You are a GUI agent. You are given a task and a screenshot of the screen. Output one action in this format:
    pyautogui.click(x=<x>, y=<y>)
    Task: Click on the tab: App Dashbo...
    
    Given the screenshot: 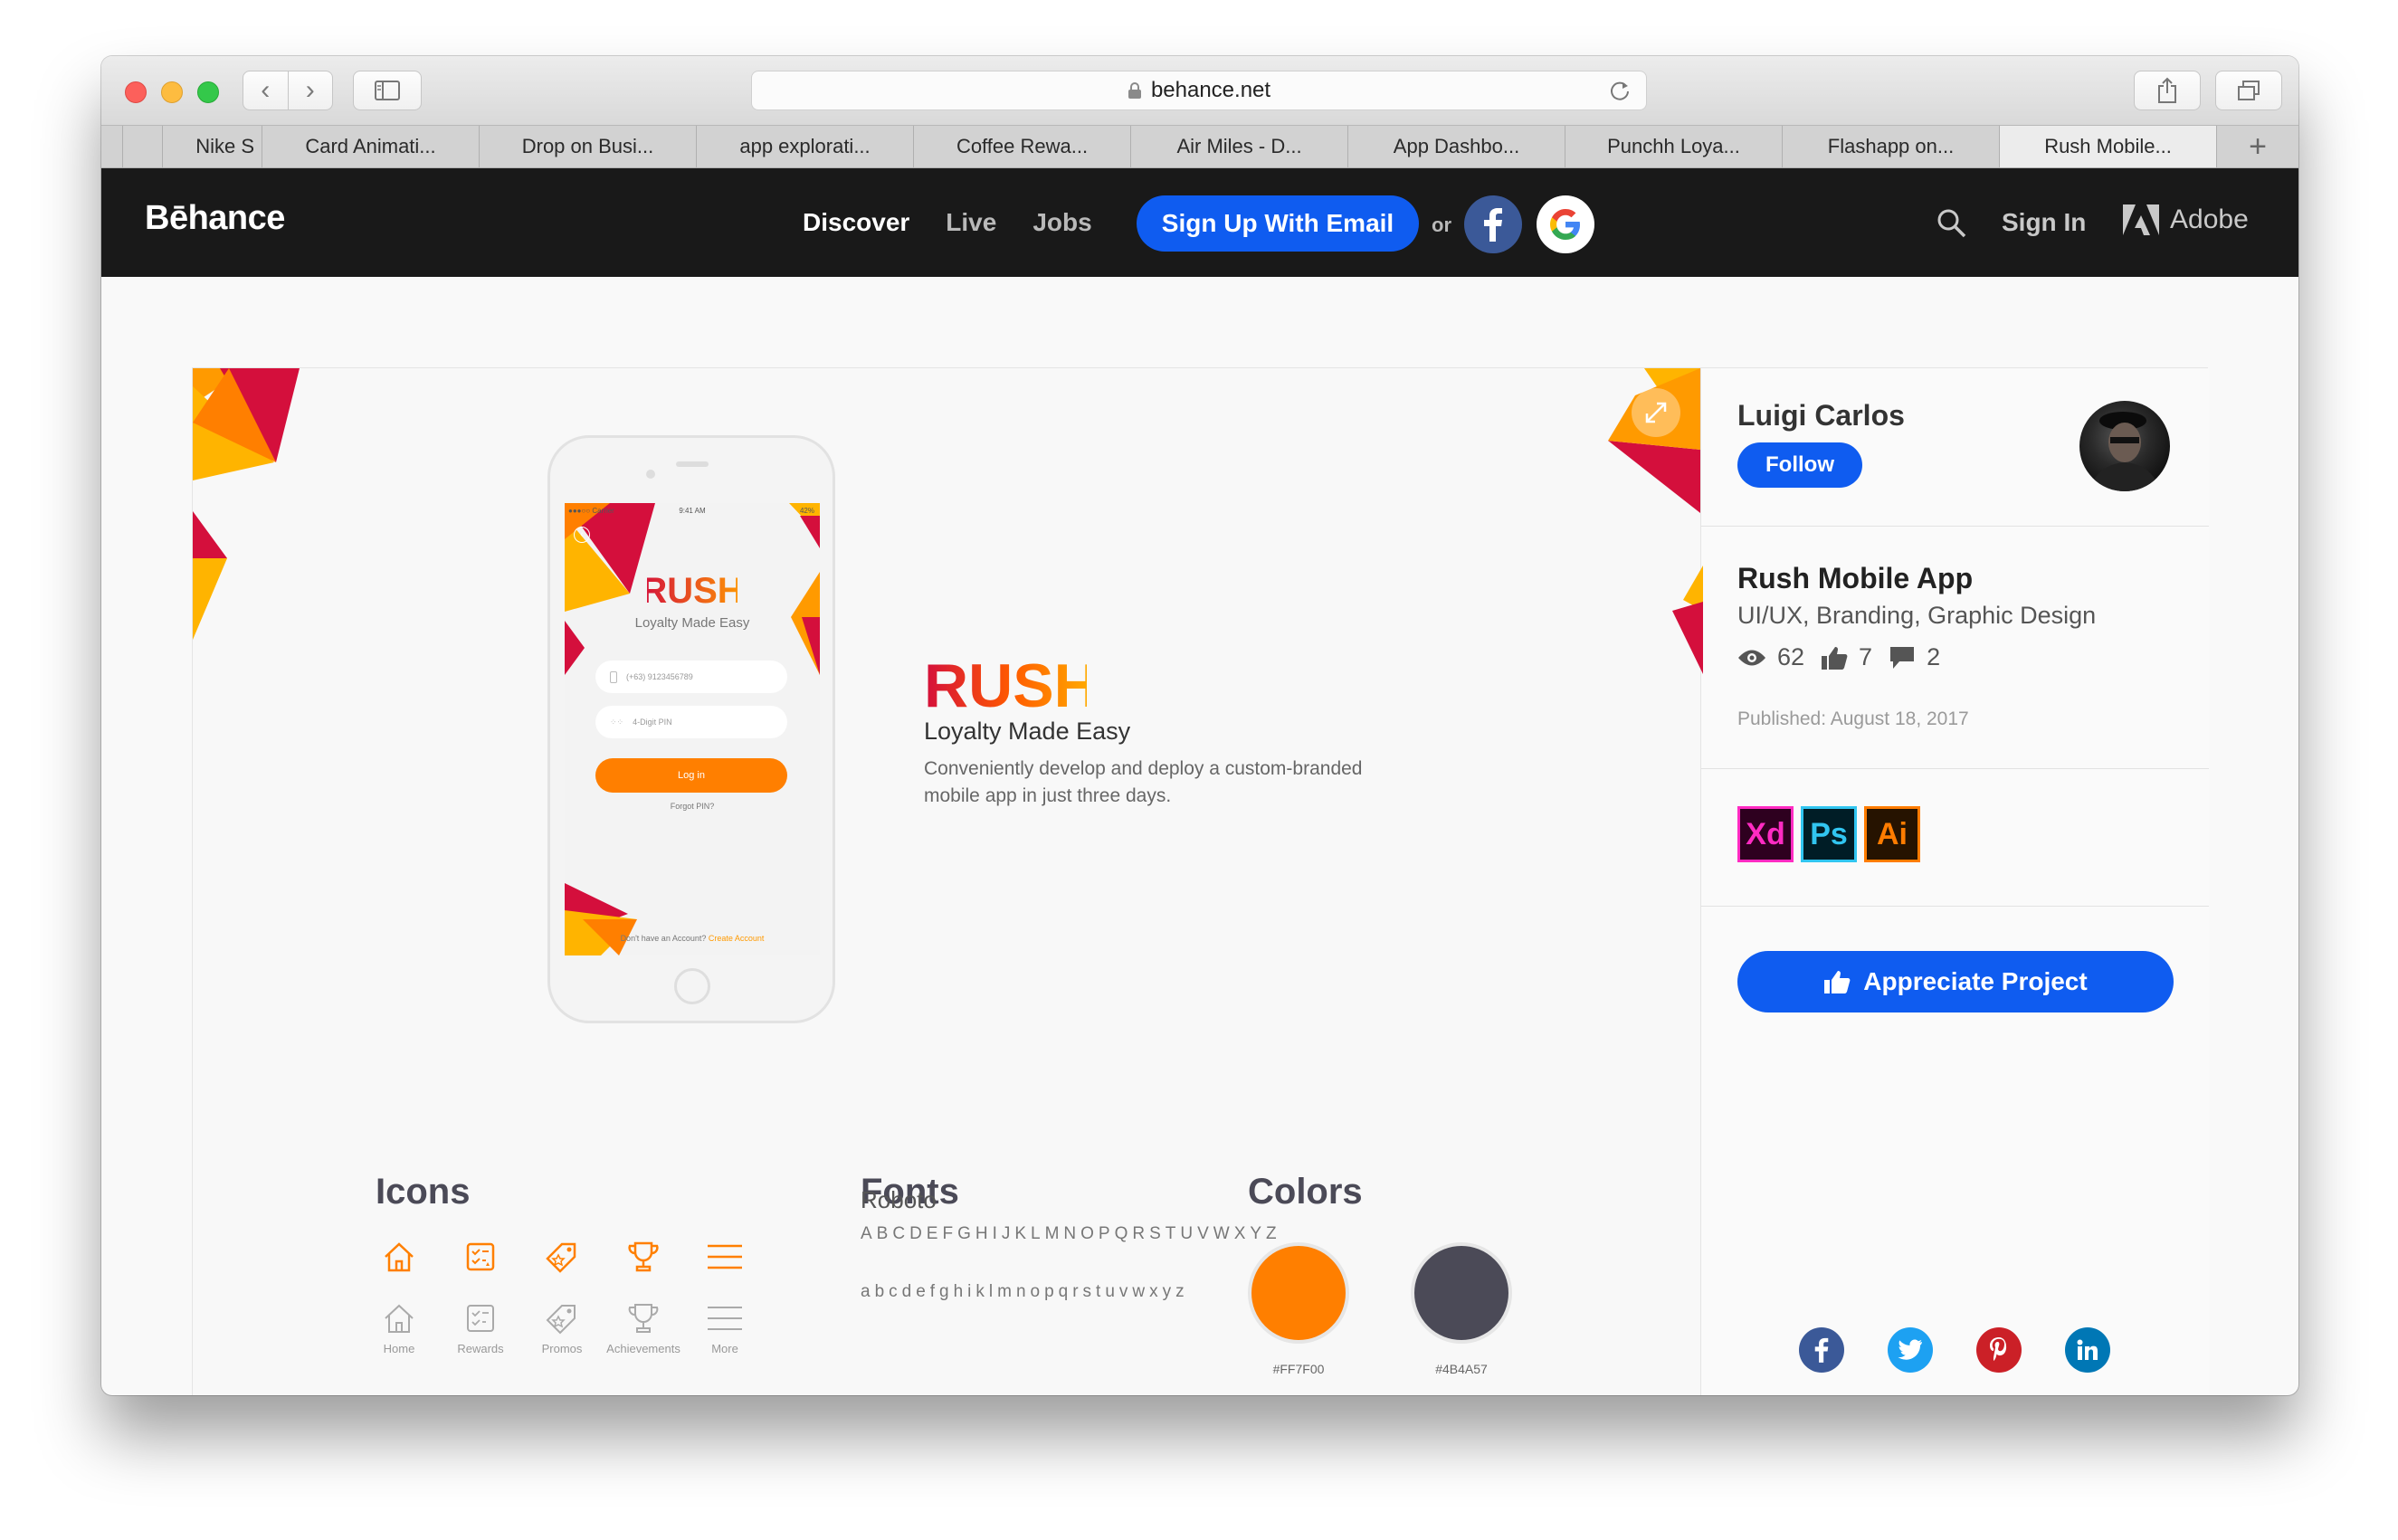 What is the action you would take?
    pyautogui.click(x=1456, y=147)
    